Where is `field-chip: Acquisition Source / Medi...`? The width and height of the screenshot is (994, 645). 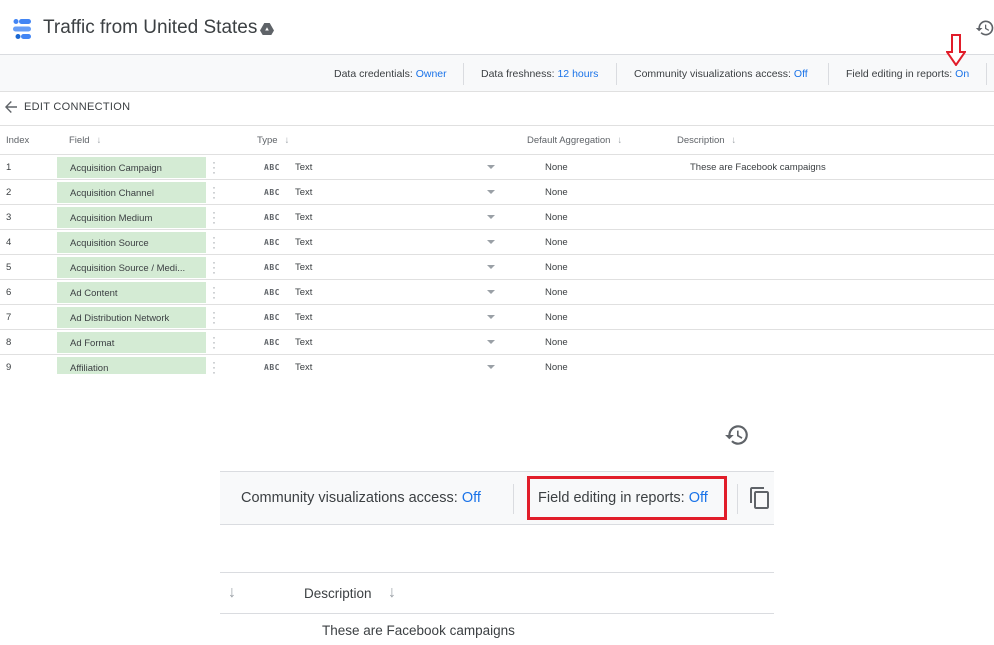 field-chip: Acquisition Source / Medi... is located at coordinates (131, 267).